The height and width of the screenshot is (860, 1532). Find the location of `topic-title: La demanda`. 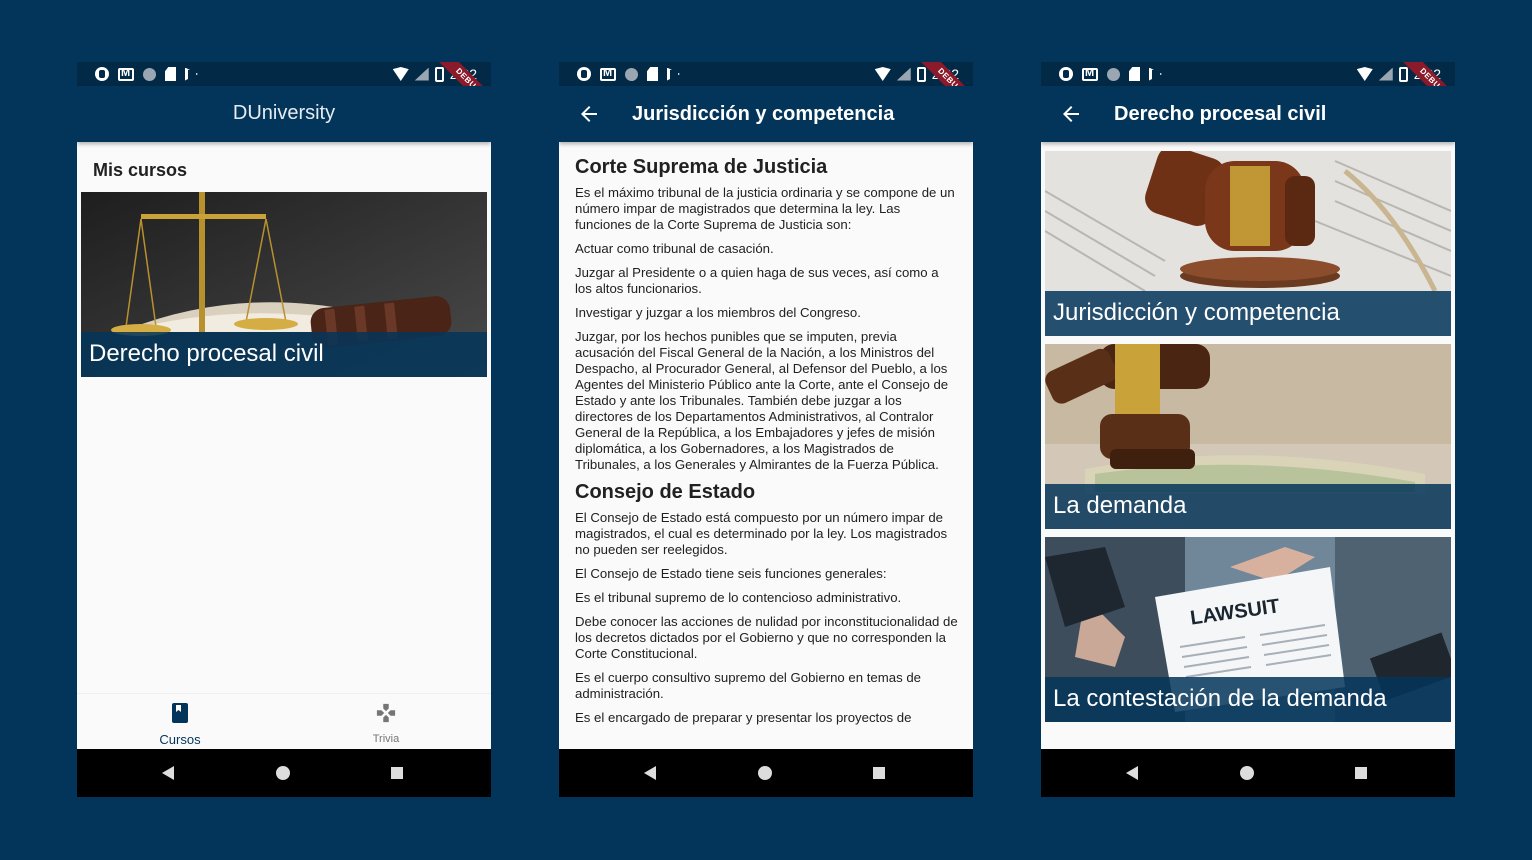

topic-title: La demanda is located at coordinates (1248, 506).